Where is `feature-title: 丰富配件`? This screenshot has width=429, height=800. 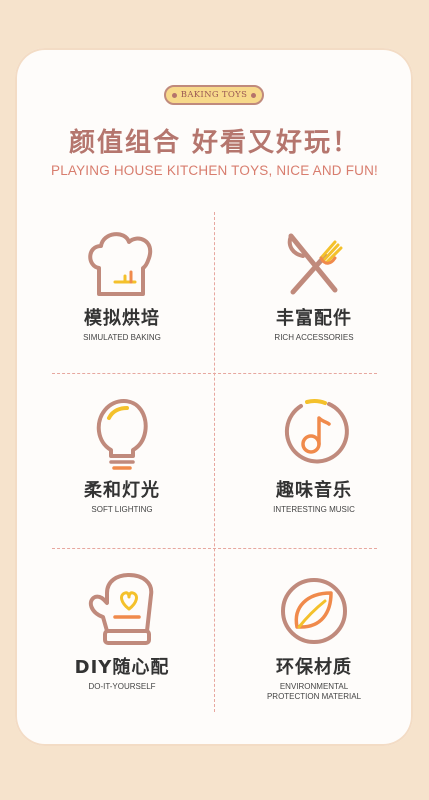 feature-title: 丰富配件 is located at coordinates (314, 318).